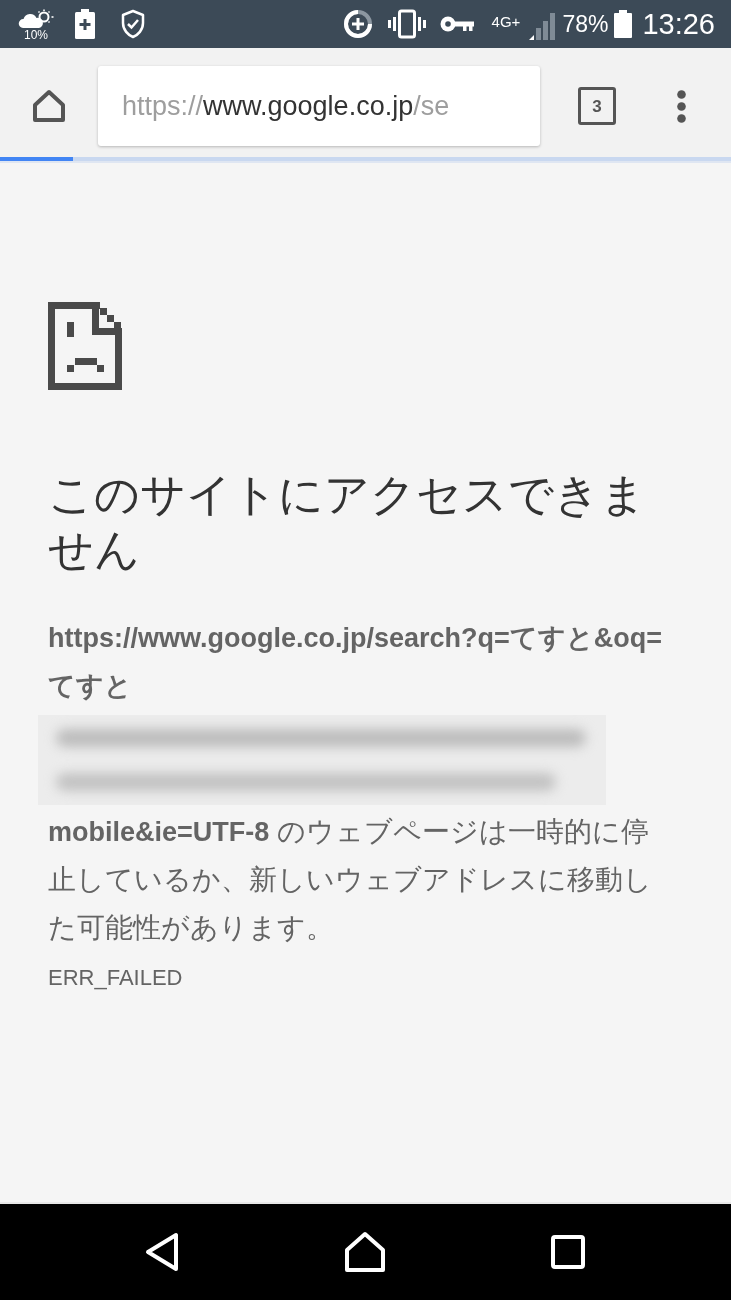 This screenshot has width=731, height=1300. What do you see at coordinates (357, 24) in the screenshot?
I see `data-saver-icon` at bounding box center [357, 24].